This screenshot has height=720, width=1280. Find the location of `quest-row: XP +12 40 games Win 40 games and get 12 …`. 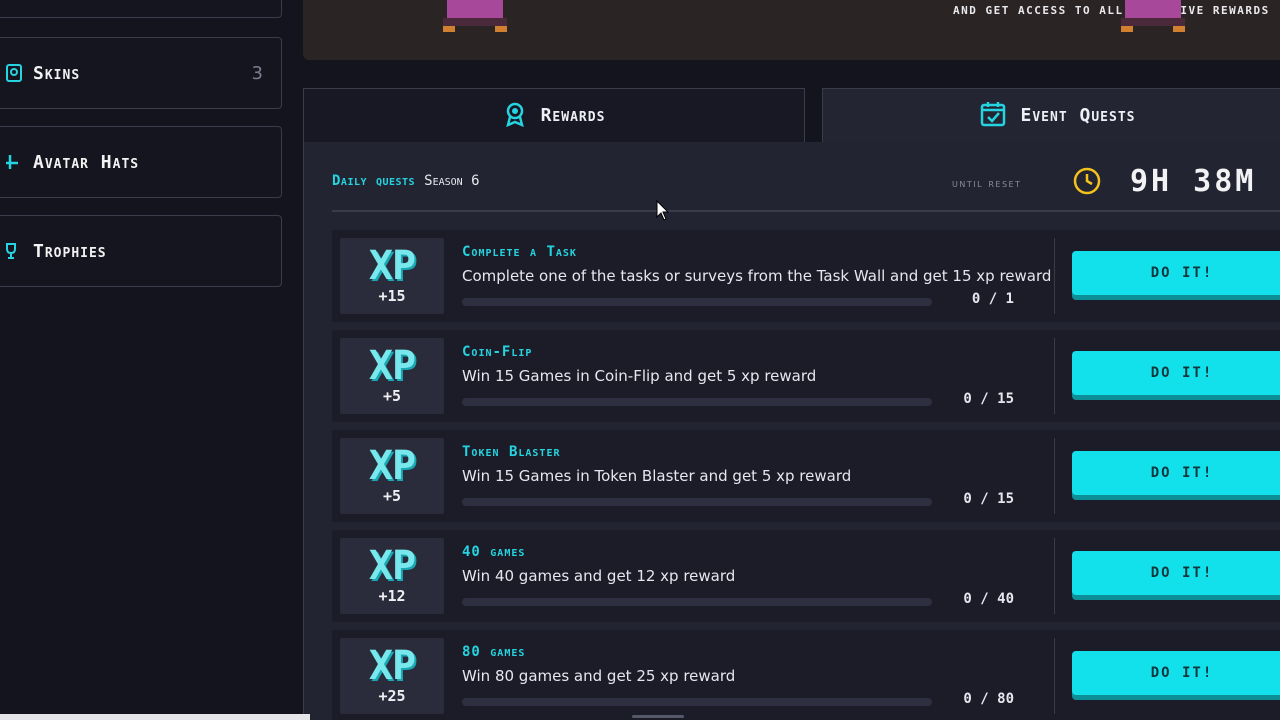

quest-row: XP +12 40 games Win 40 games and get 12 … is located at coordinates (806, 576).